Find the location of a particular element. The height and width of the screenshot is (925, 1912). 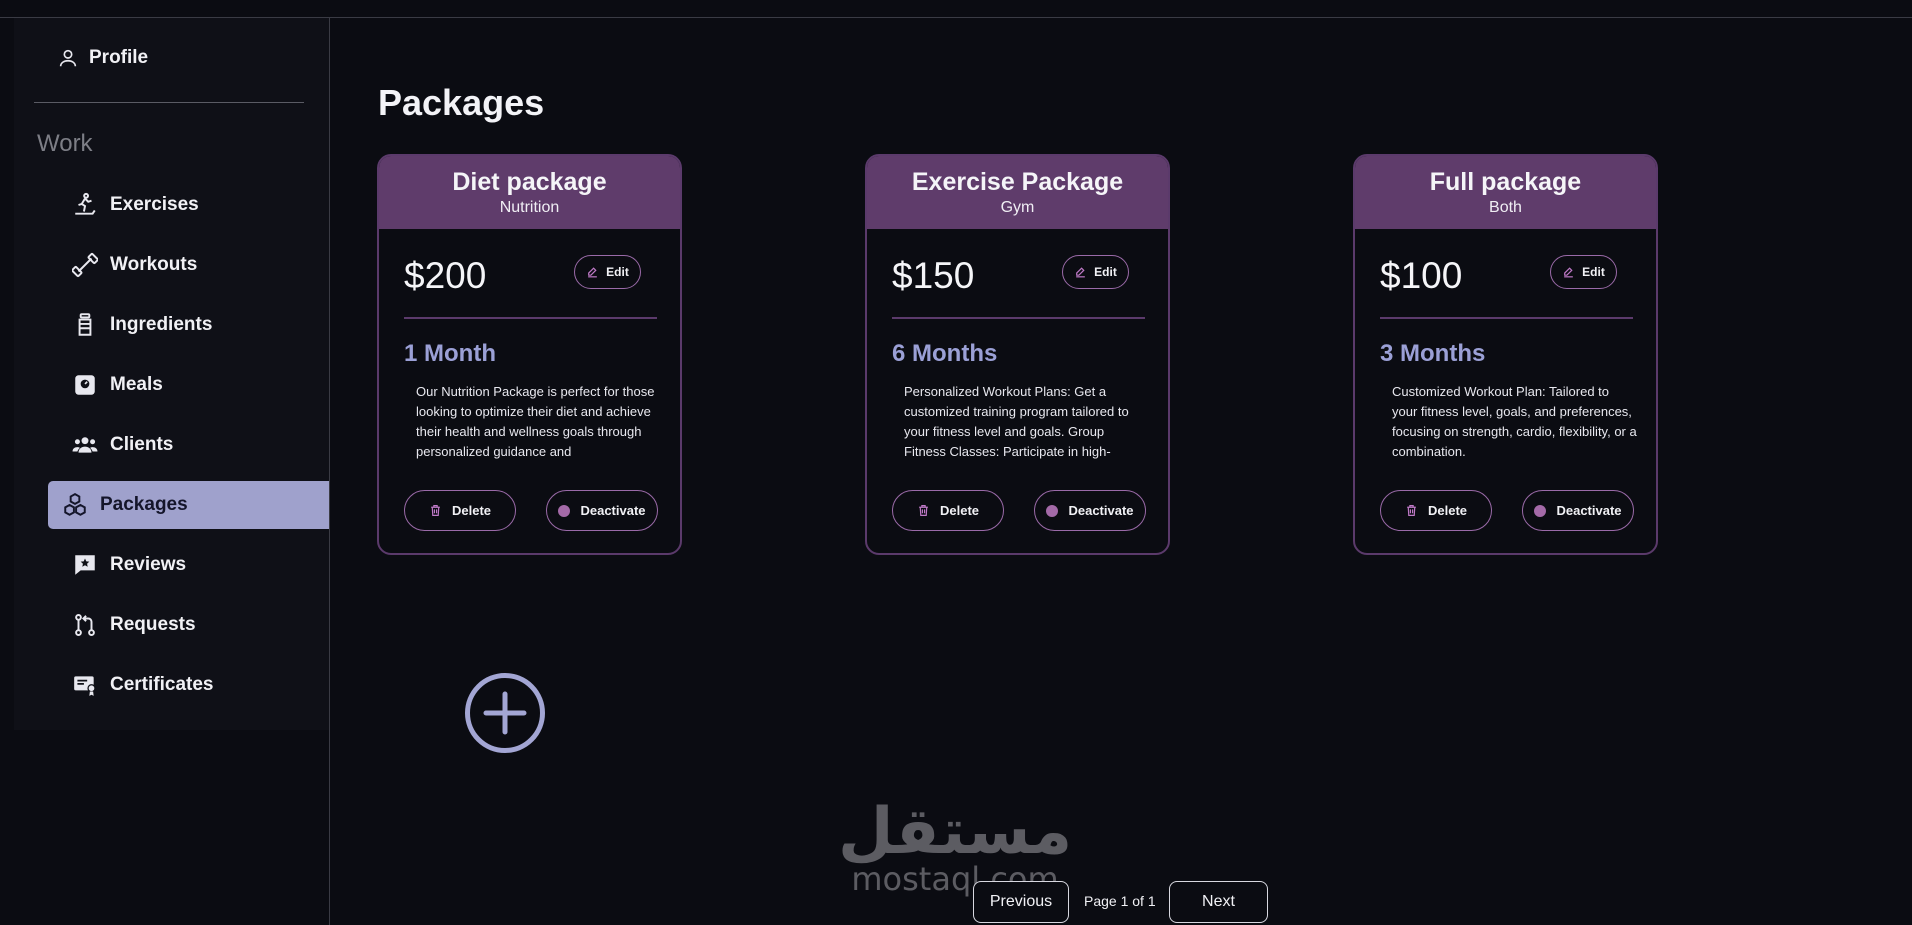

package-title: Full package is located at coordinates (1505, 182).